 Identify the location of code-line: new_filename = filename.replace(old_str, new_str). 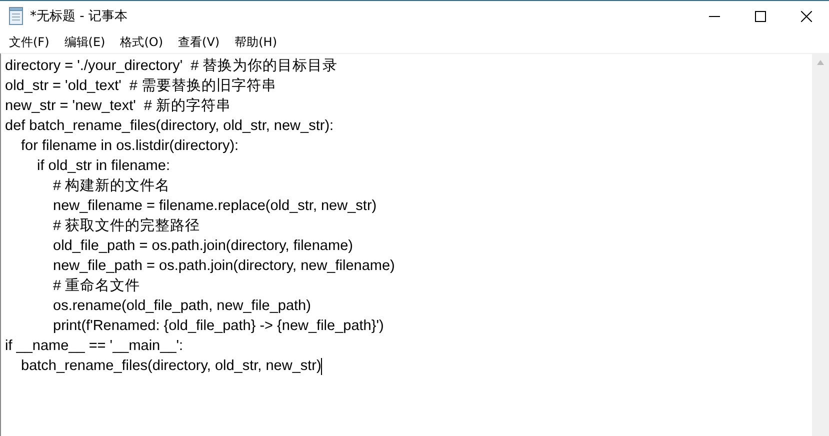
(215, 206).